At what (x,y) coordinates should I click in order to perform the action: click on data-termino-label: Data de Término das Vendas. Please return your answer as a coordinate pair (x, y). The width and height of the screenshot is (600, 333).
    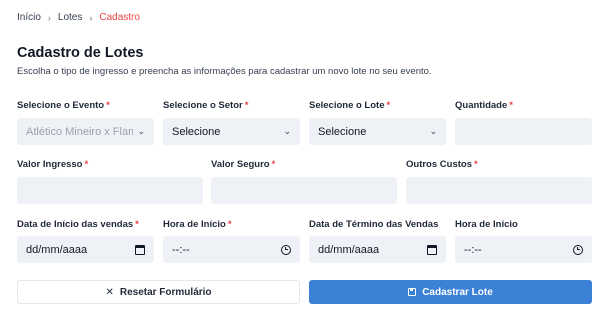
    Looking at the image, I should click on (374, 224).